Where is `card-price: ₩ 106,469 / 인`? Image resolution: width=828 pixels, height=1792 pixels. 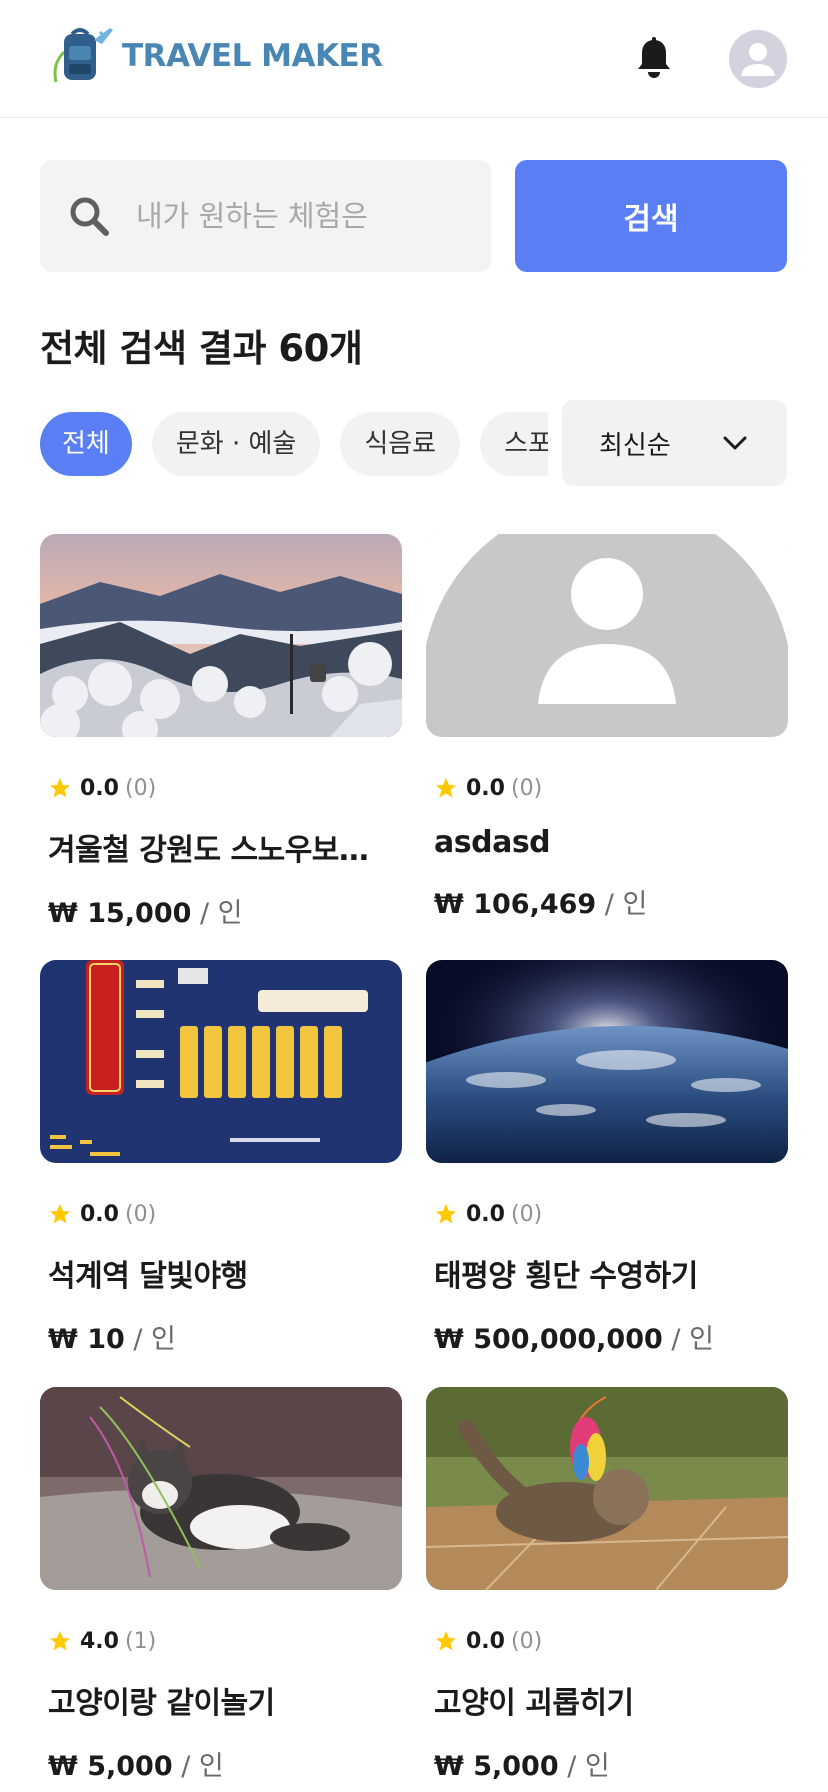 card-price: ₩ 106,469 / 인 is located at coordinates (611, 901).